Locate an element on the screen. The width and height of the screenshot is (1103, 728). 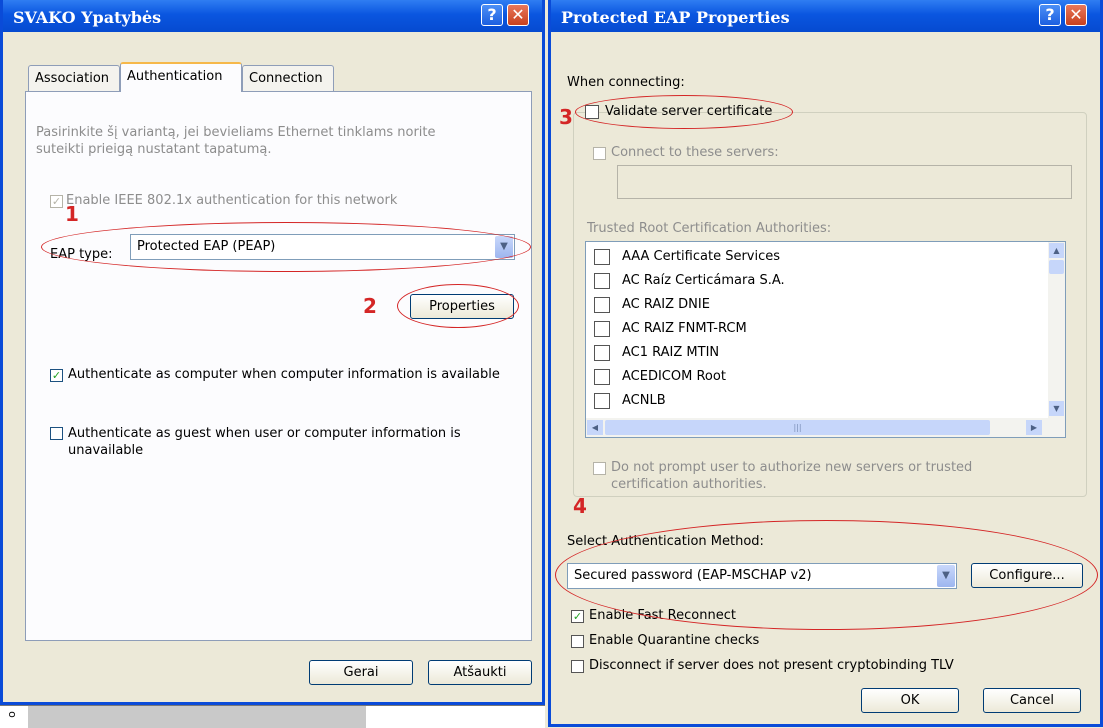
connect-servers-label: Connect to these servers: is located at coordinates (695, 152).